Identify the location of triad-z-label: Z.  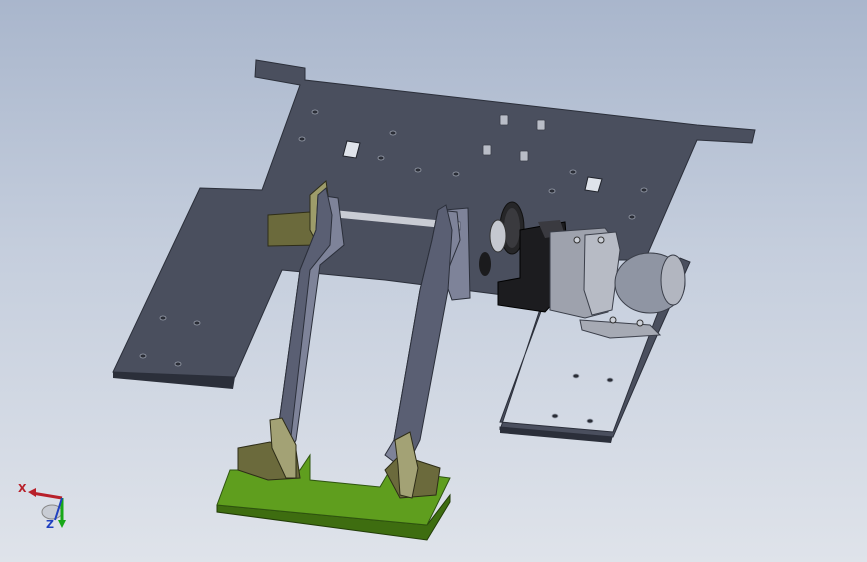
(50, 524).